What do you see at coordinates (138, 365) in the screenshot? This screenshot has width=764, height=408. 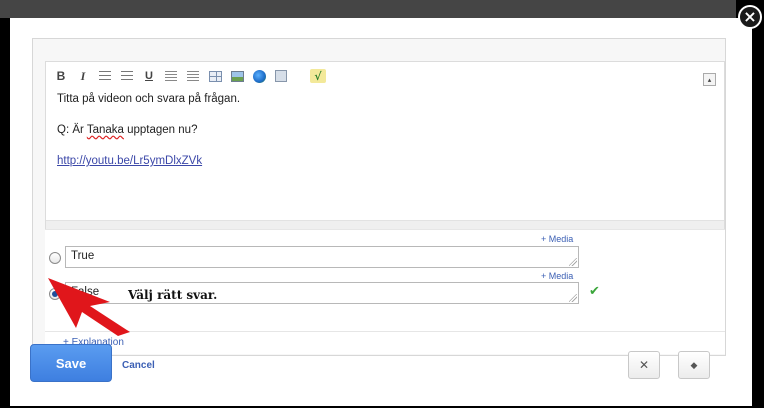 I see `cancel-link: Cancel` at bounding box center [138, 365].